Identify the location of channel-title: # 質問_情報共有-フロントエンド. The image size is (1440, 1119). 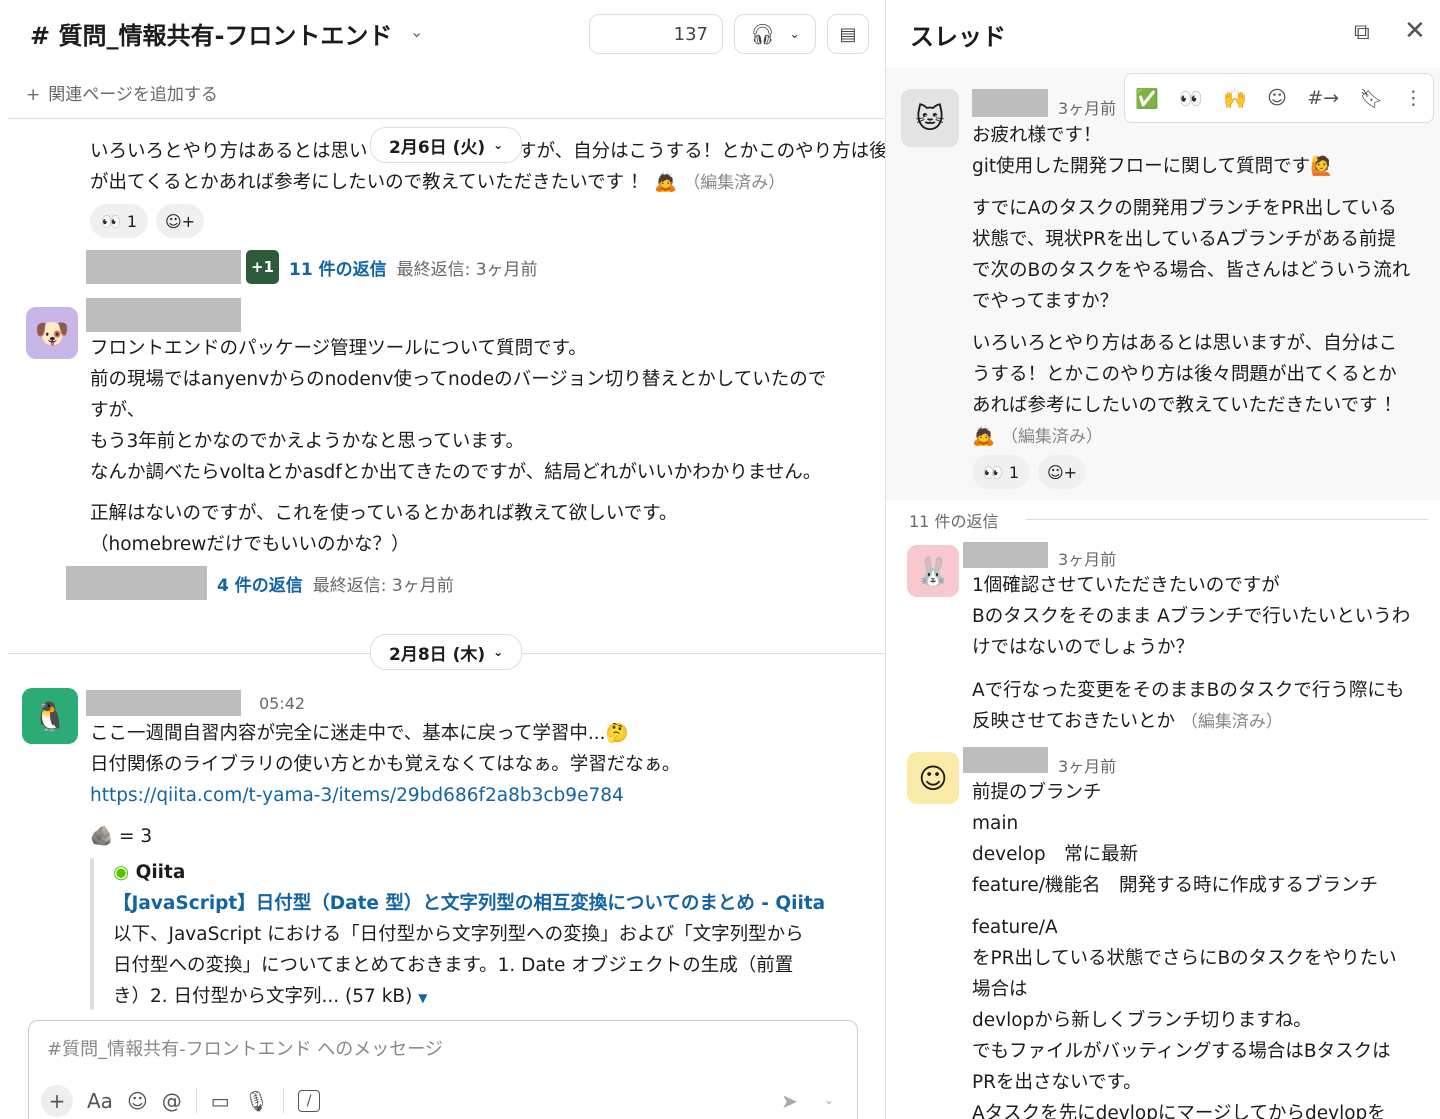
(211, 33).